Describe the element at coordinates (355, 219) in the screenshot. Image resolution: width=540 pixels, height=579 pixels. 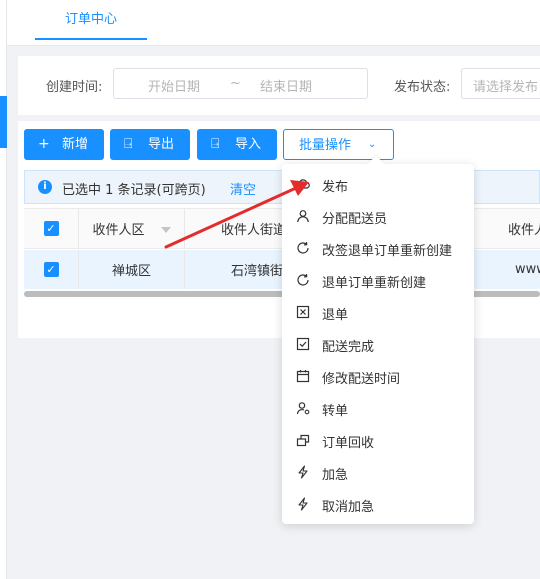
I see `menu-item-label: 分配配送员` at that location.